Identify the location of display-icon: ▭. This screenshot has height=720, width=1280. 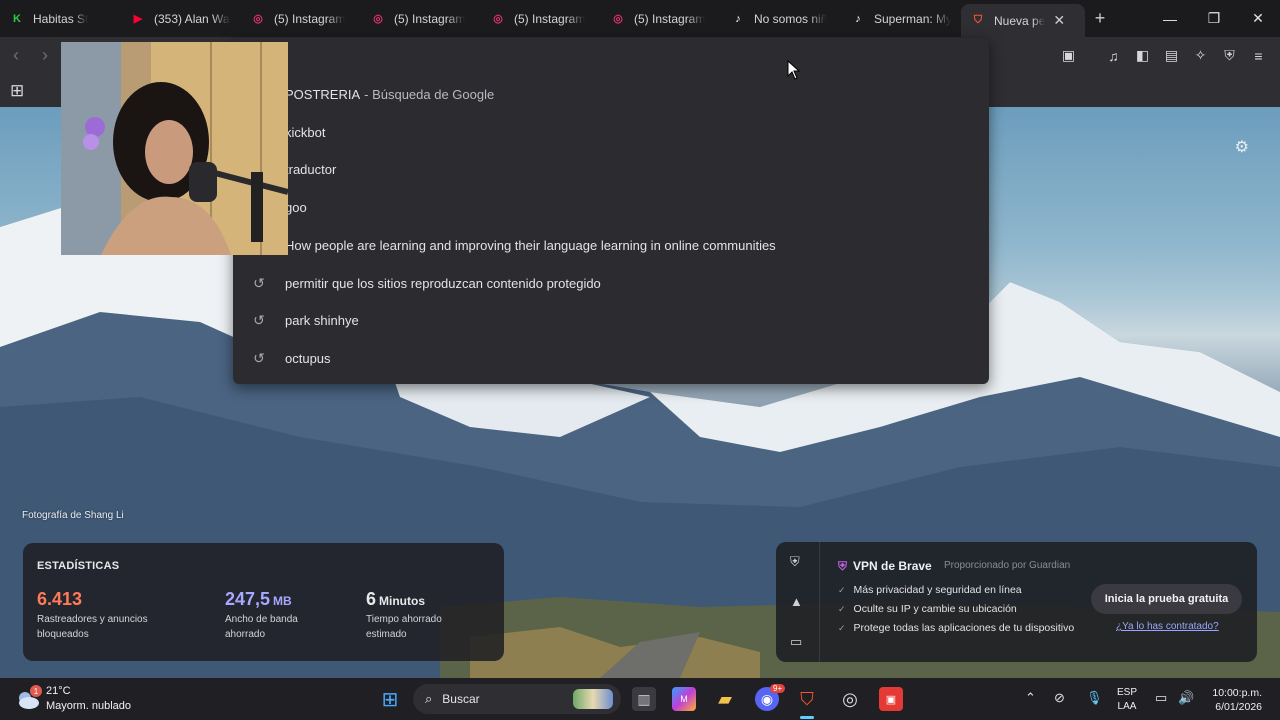
(1161, 698).